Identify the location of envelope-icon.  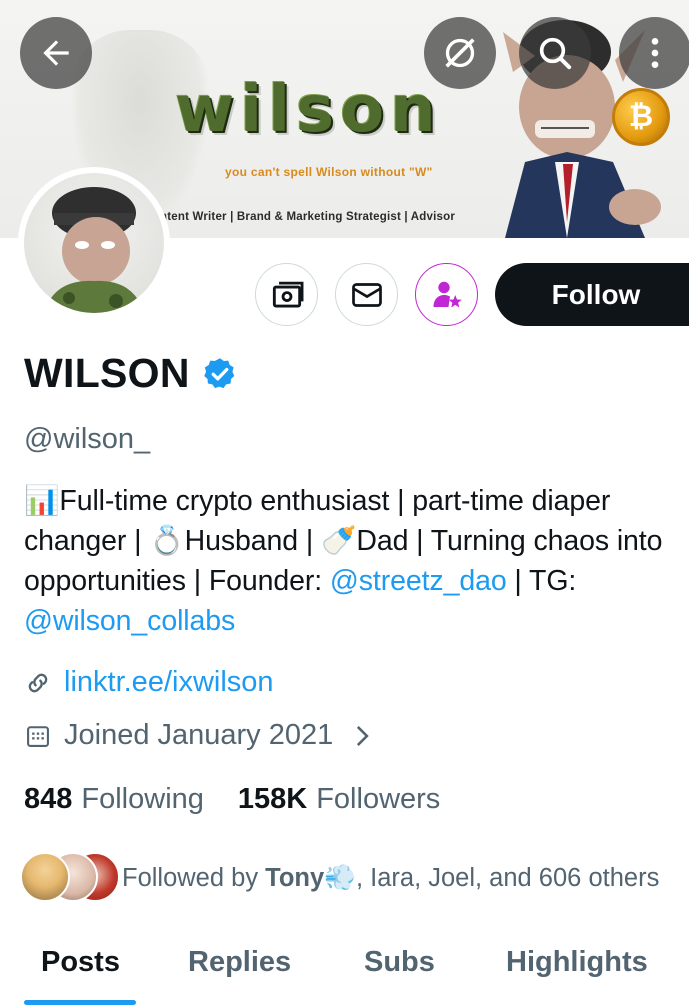
(366, 294).